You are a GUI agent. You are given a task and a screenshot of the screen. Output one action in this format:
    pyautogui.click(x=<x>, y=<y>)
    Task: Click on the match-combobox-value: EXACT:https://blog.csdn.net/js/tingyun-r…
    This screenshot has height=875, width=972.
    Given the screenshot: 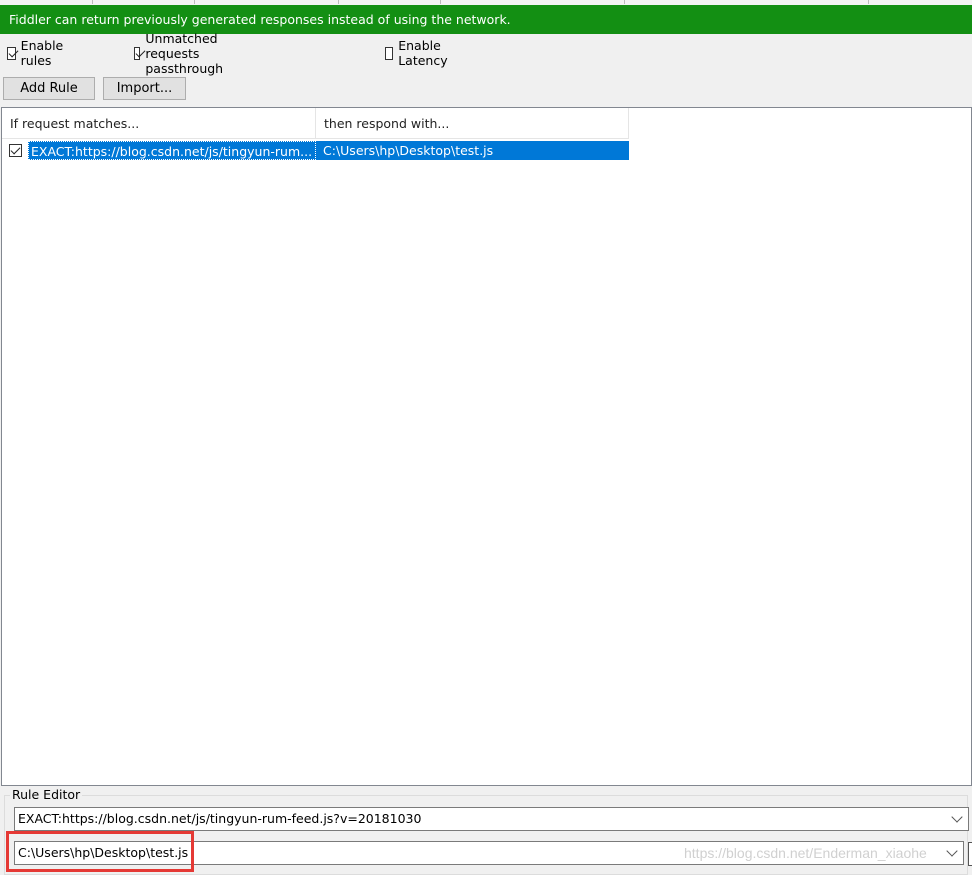 What is the action you would take?
    pyautogui.click(x=219, y=819)
    